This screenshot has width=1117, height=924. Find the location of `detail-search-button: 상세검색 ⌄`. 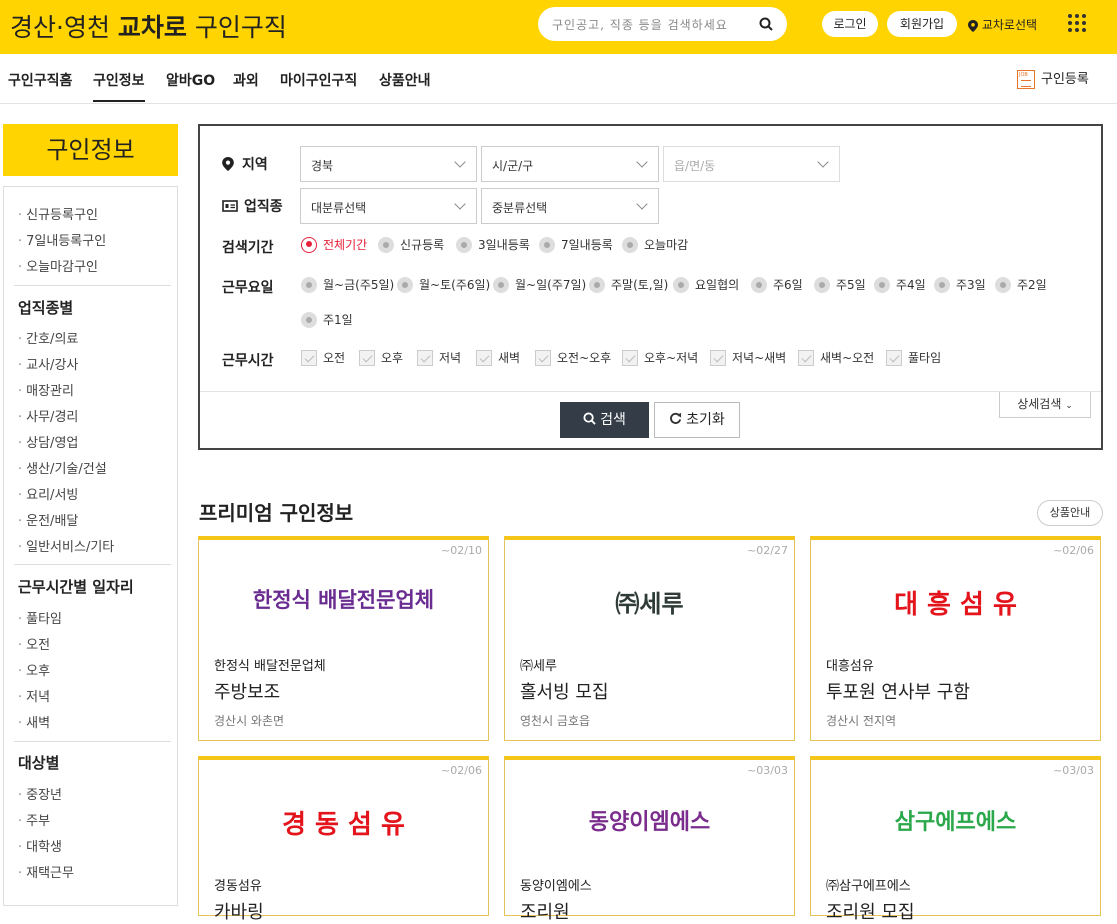

detail-search-button: 상세검색 ⌄ is located at coordinates (1045, 405).